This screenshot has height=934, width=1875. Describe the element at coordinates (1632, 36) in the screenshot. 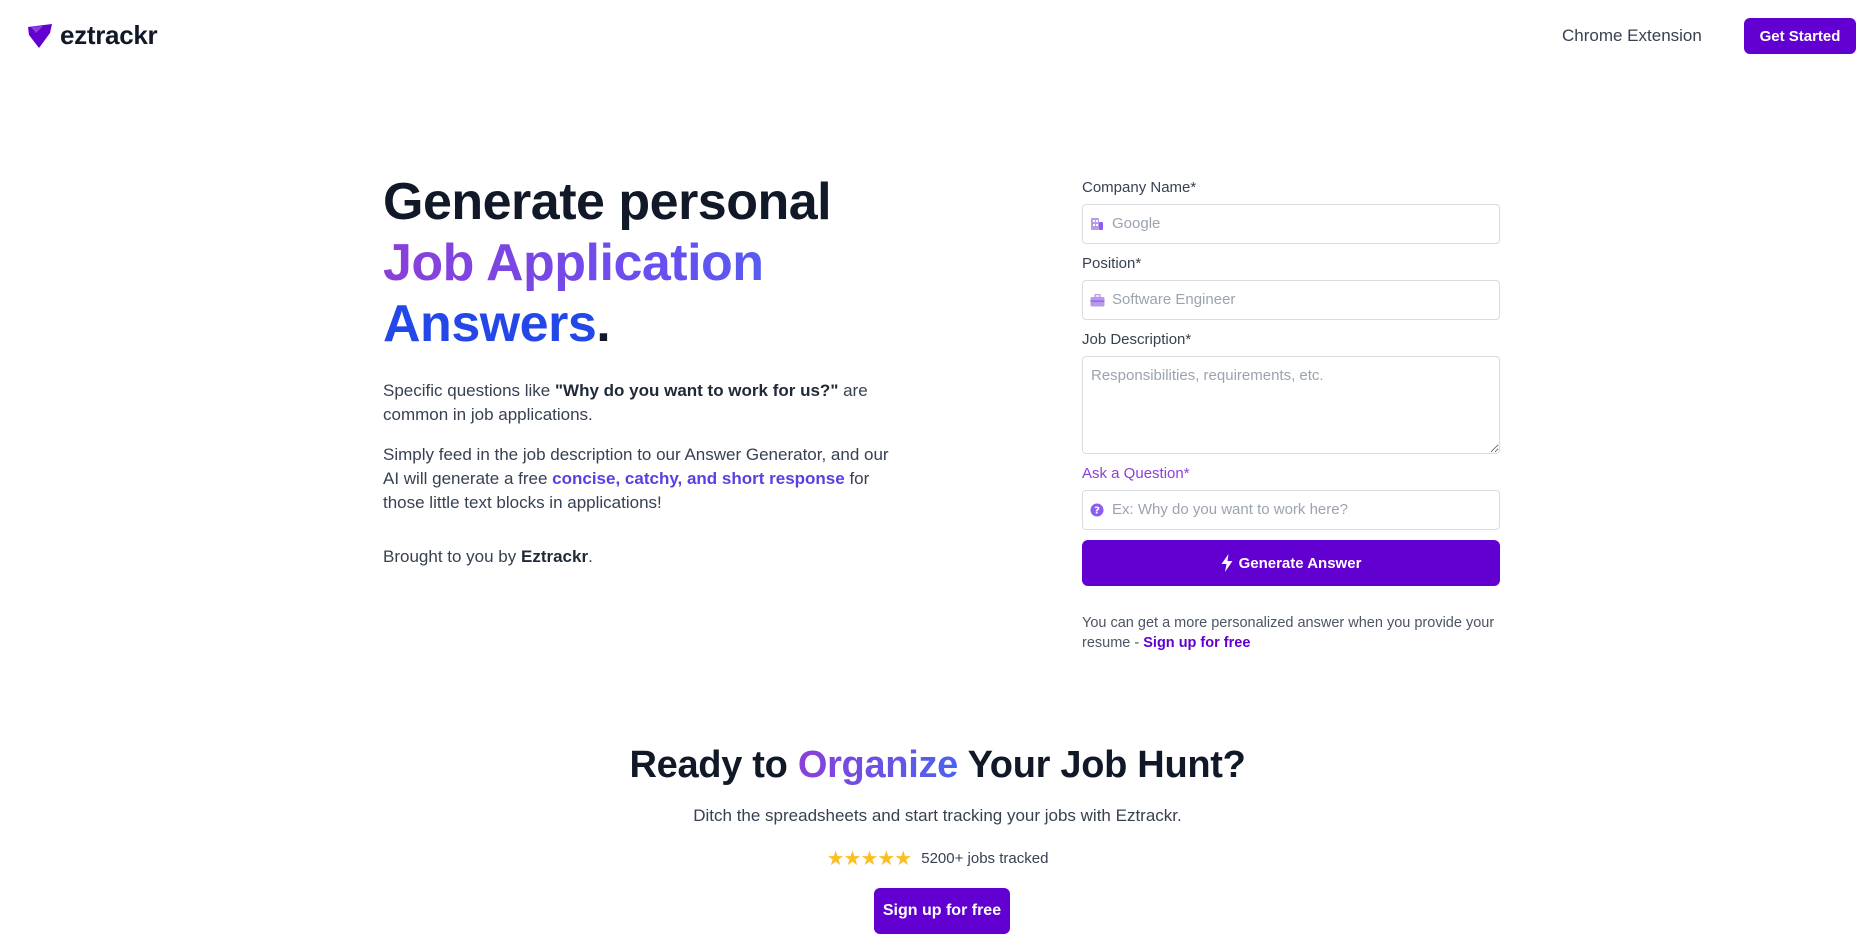

I see `chrome-extension-link: Chrome Extension` at that location.